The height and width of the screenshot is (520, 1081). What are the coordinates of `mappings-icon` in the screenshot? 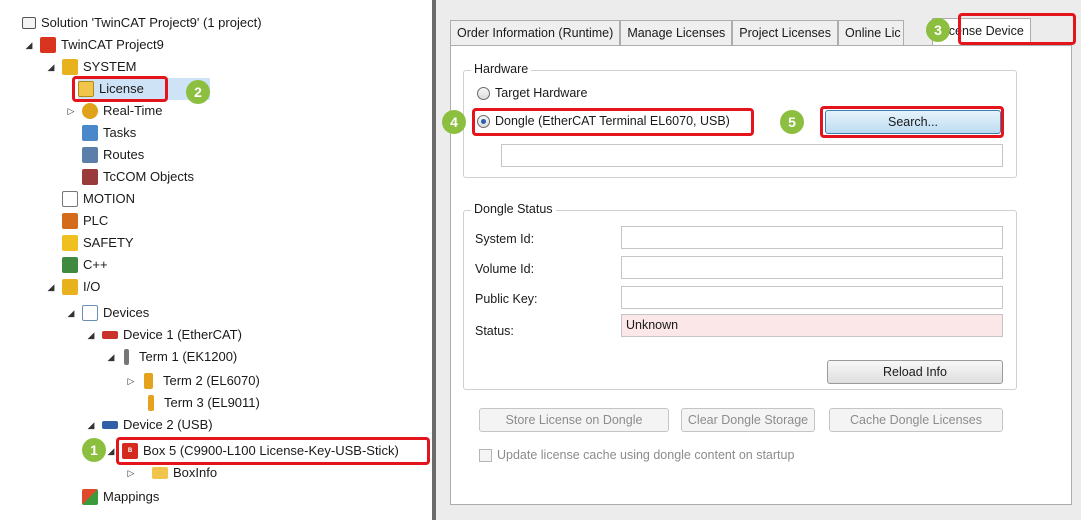 It's located at (90, 497).